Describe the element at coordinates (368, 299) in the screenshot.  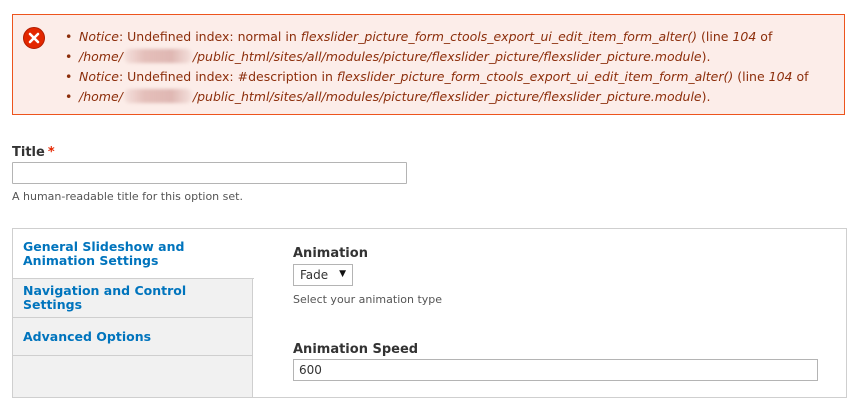
I see `animation-description: Select your animation type` at that location.